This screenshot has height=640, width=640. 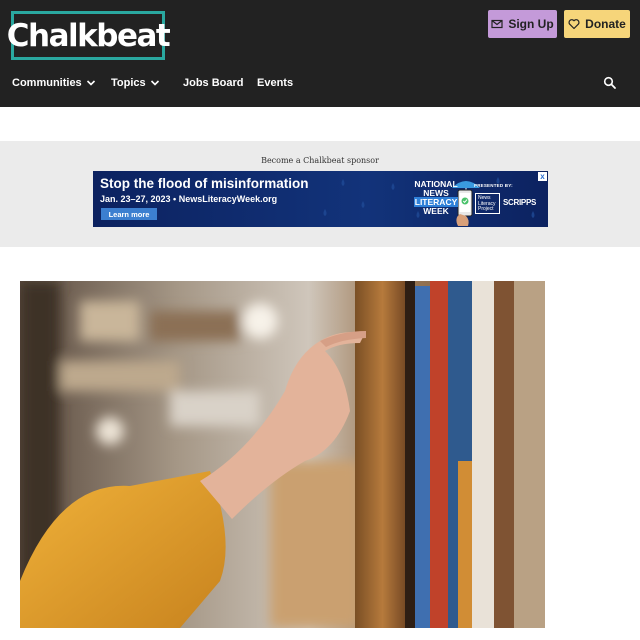 I want to click on chalkbeat-logo: Chalkbeat, so click(x=89, y=35).